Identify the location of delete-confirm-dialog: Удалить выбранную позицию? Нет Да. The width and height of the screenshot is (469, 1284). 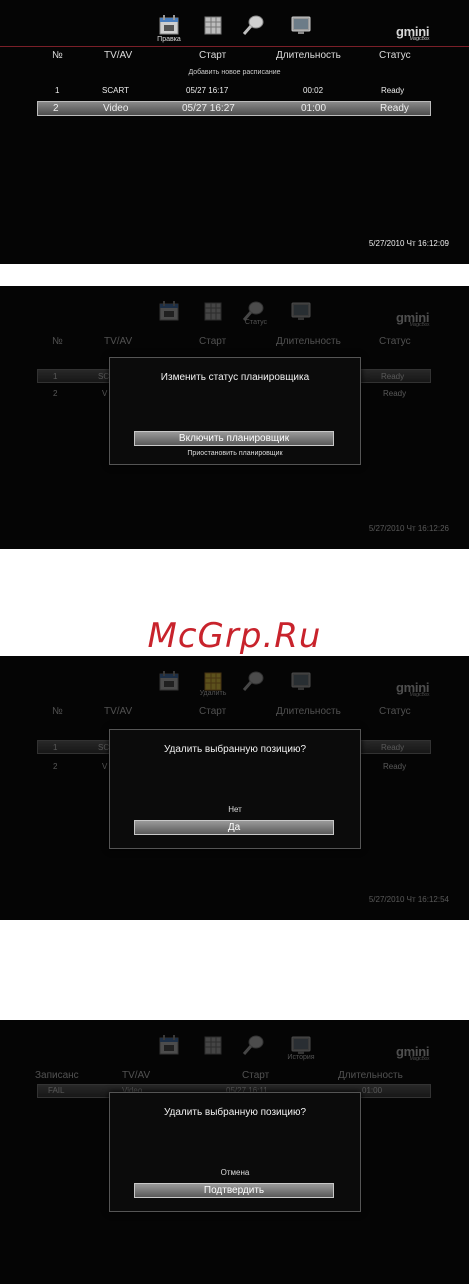
(235, 789).